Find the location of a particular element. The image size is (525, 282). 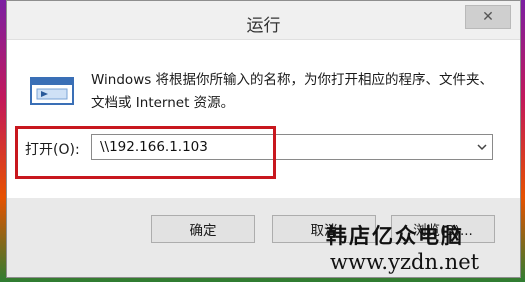

ok-button: 确定 is located at coordinates (203, 229).